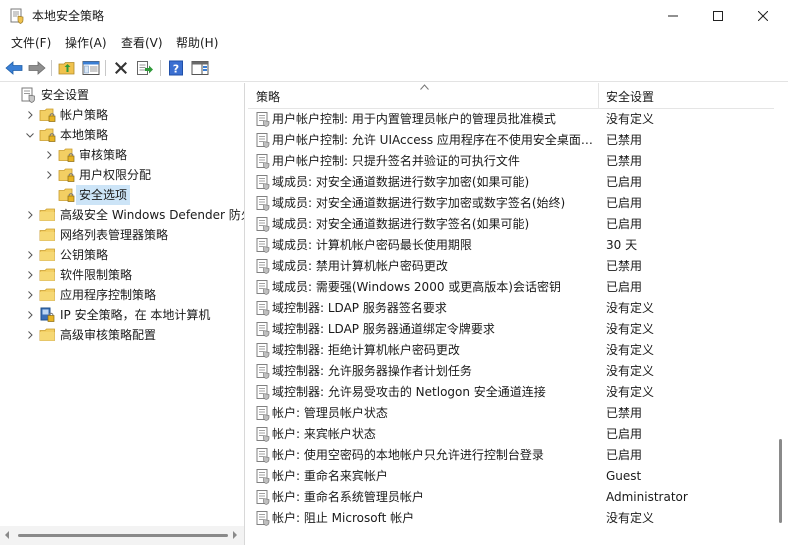 The image size is (788, 545). I want to click on tree-node: 本地策略, so click(66, 135).